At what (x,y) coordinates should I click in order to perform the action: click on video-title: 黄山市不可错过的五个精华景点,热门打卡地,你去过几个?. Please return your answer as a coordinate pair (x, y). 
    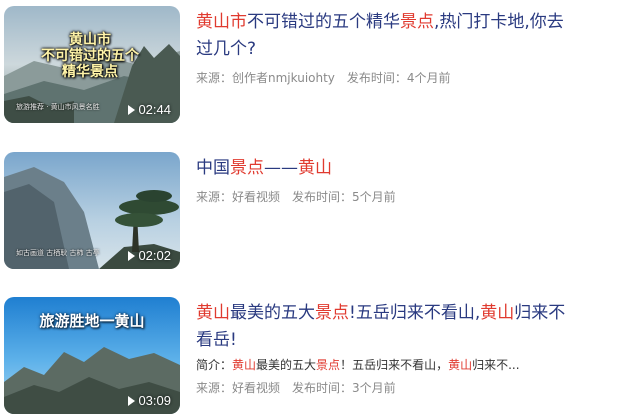
    Looking at the image, I should click on (381, 36).